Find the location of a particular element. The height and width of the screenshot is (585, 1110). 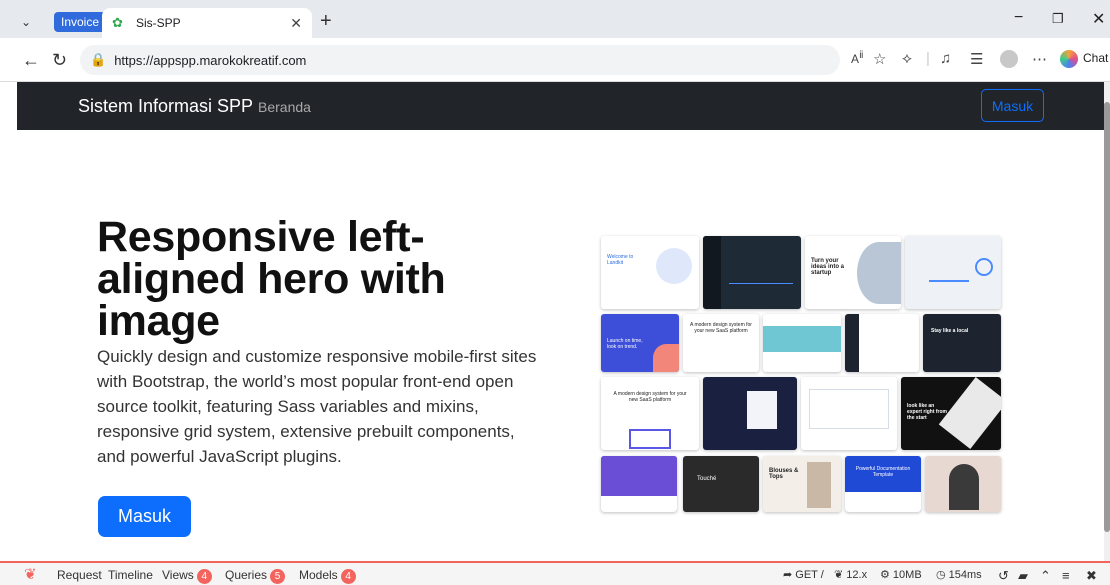

memory-usage: ⚙ 10MB is located at coordinates (901, 574).